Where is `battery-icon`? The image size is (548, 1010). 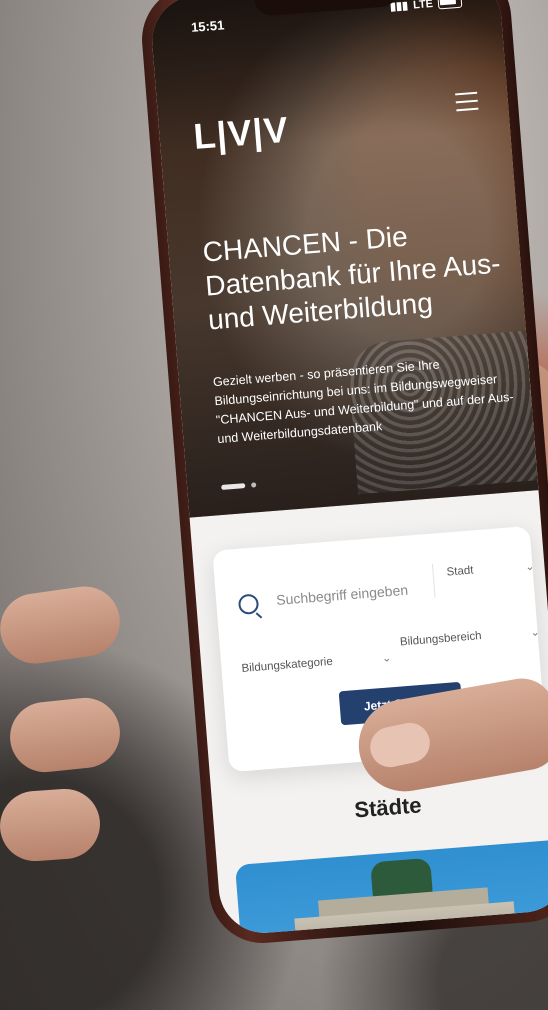
battery-icon is located at coordinates (450, 4).